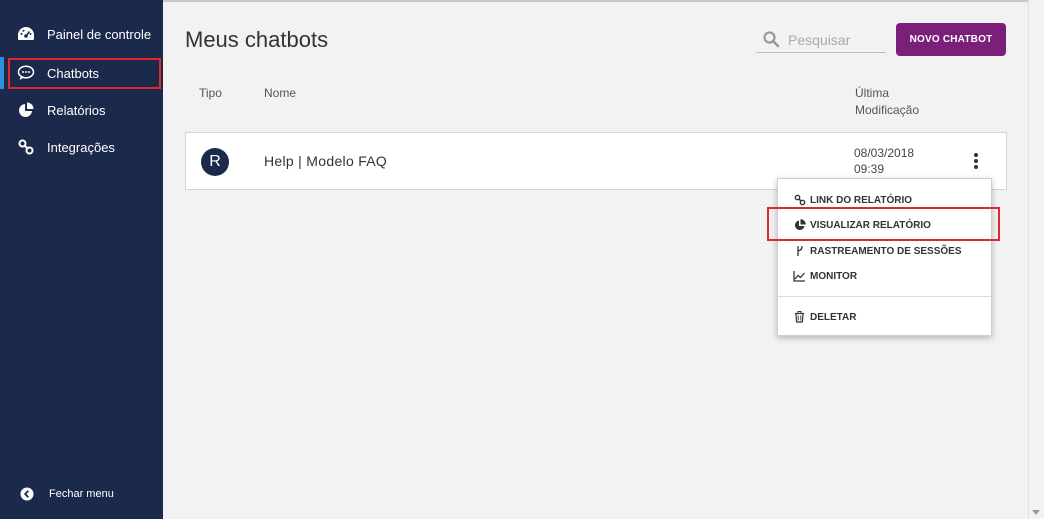 The image size is (1044, 519). I want to click on chatbot-name: Help | Modelo FAQ, so click(325, 161).